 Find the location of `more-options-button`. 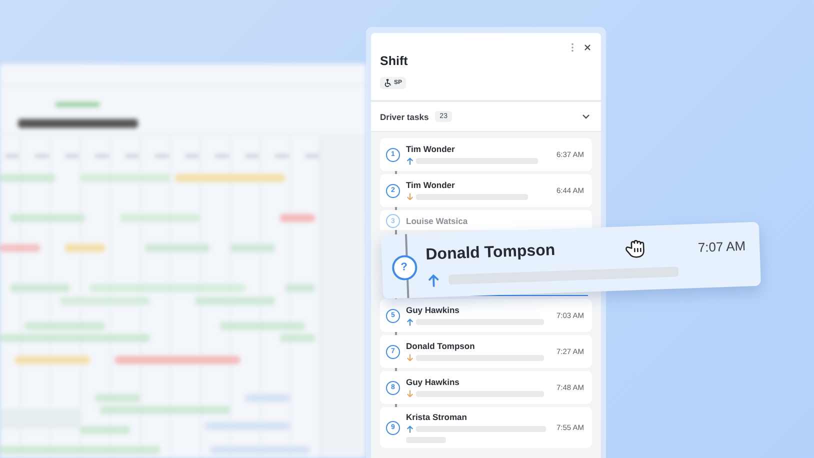

more-options-button is located at coordinates (572, 47).